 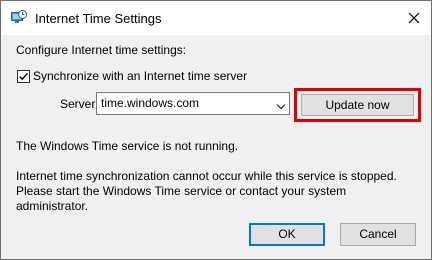 What do you see at coordinates (287, 234) in the screenshot?
I see `ok-button: OK` at bounding box center [287, 234].